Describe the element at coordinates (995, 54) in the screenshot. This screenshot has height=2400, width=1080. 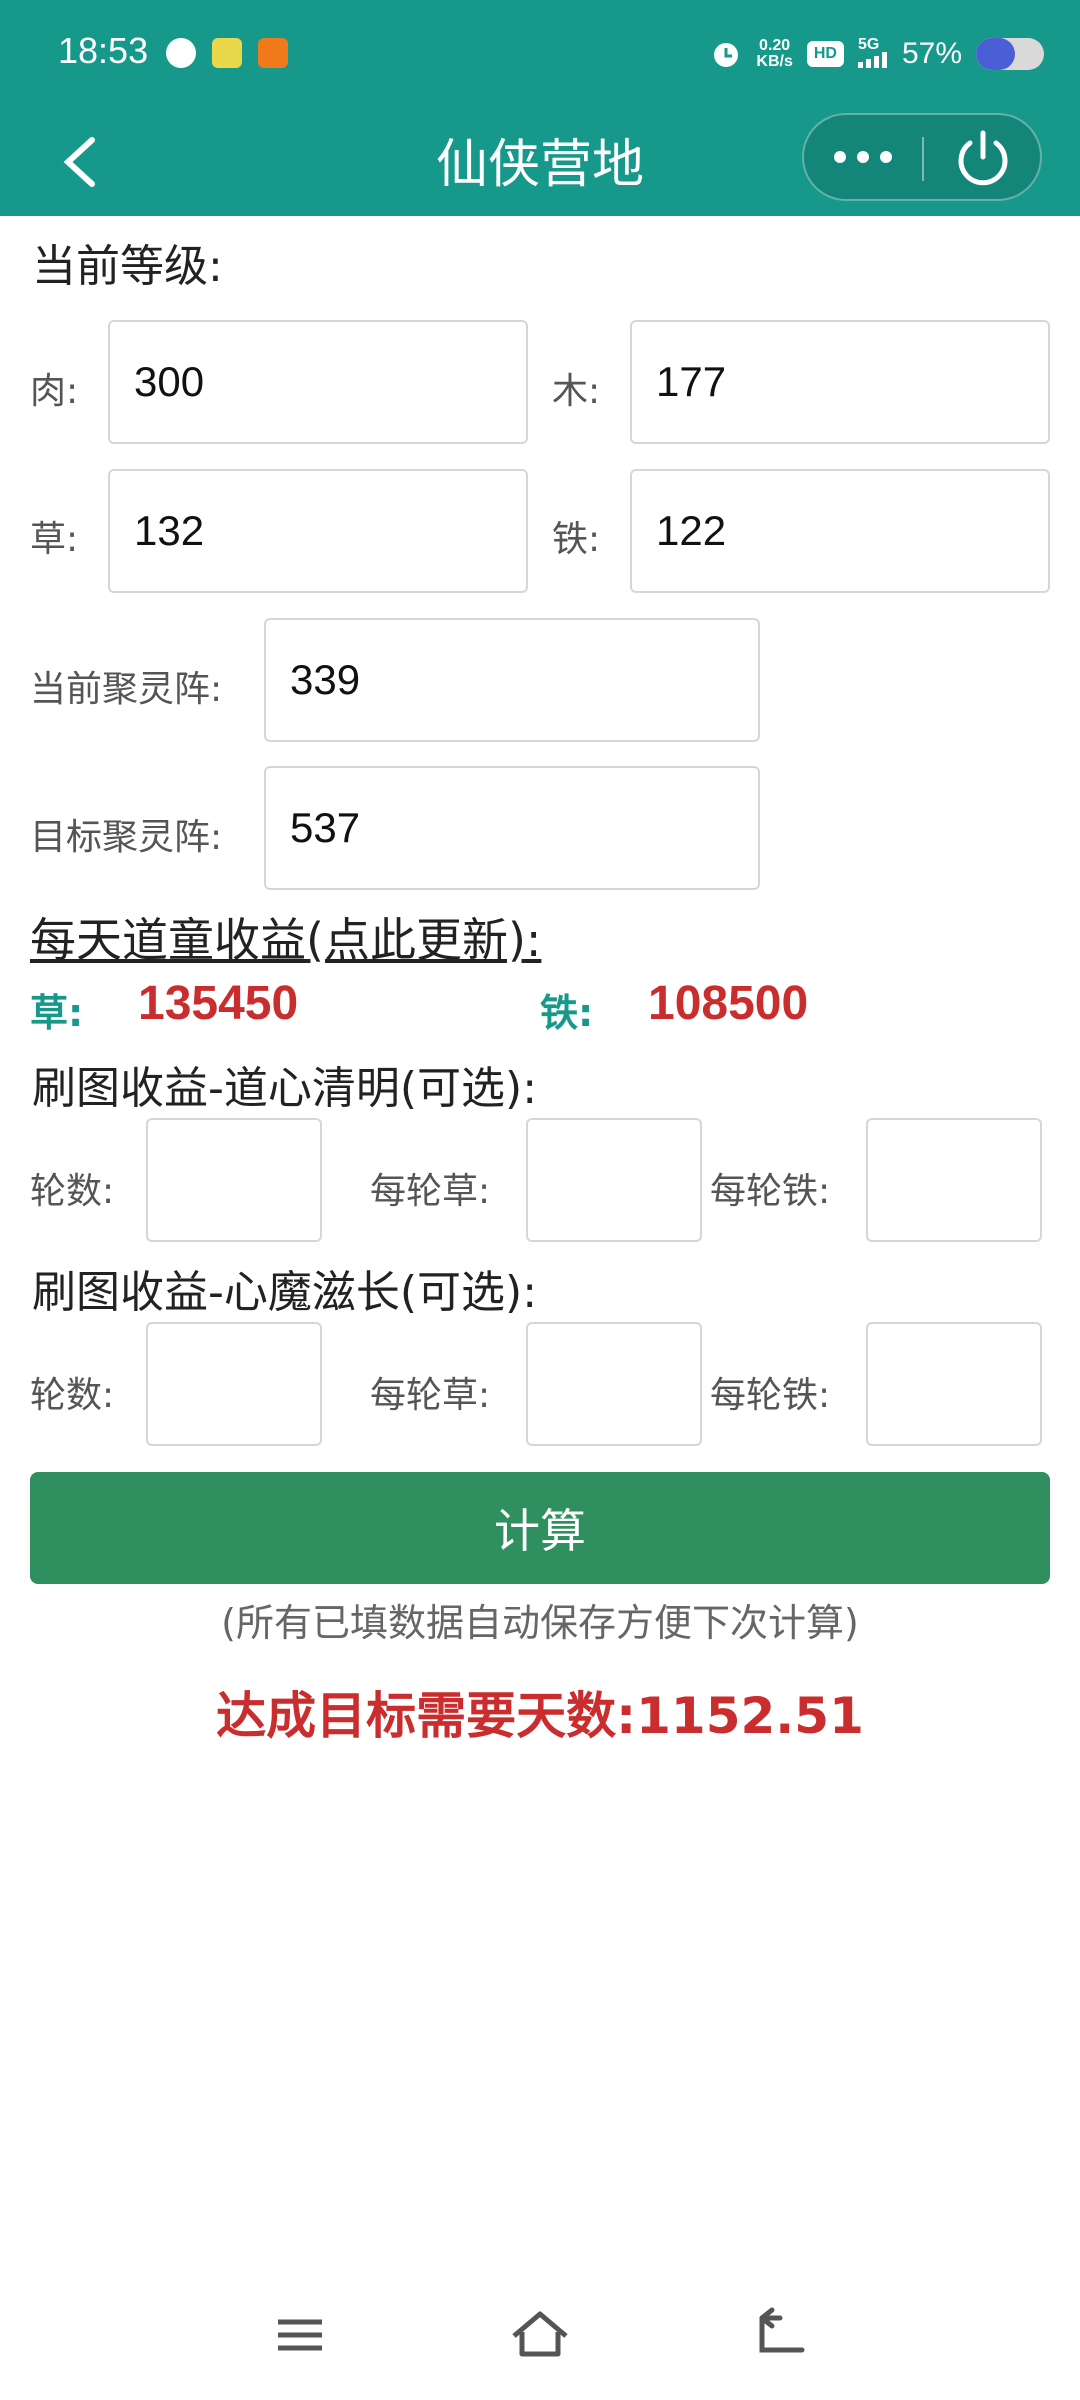
I see `battery-fill` at that location.